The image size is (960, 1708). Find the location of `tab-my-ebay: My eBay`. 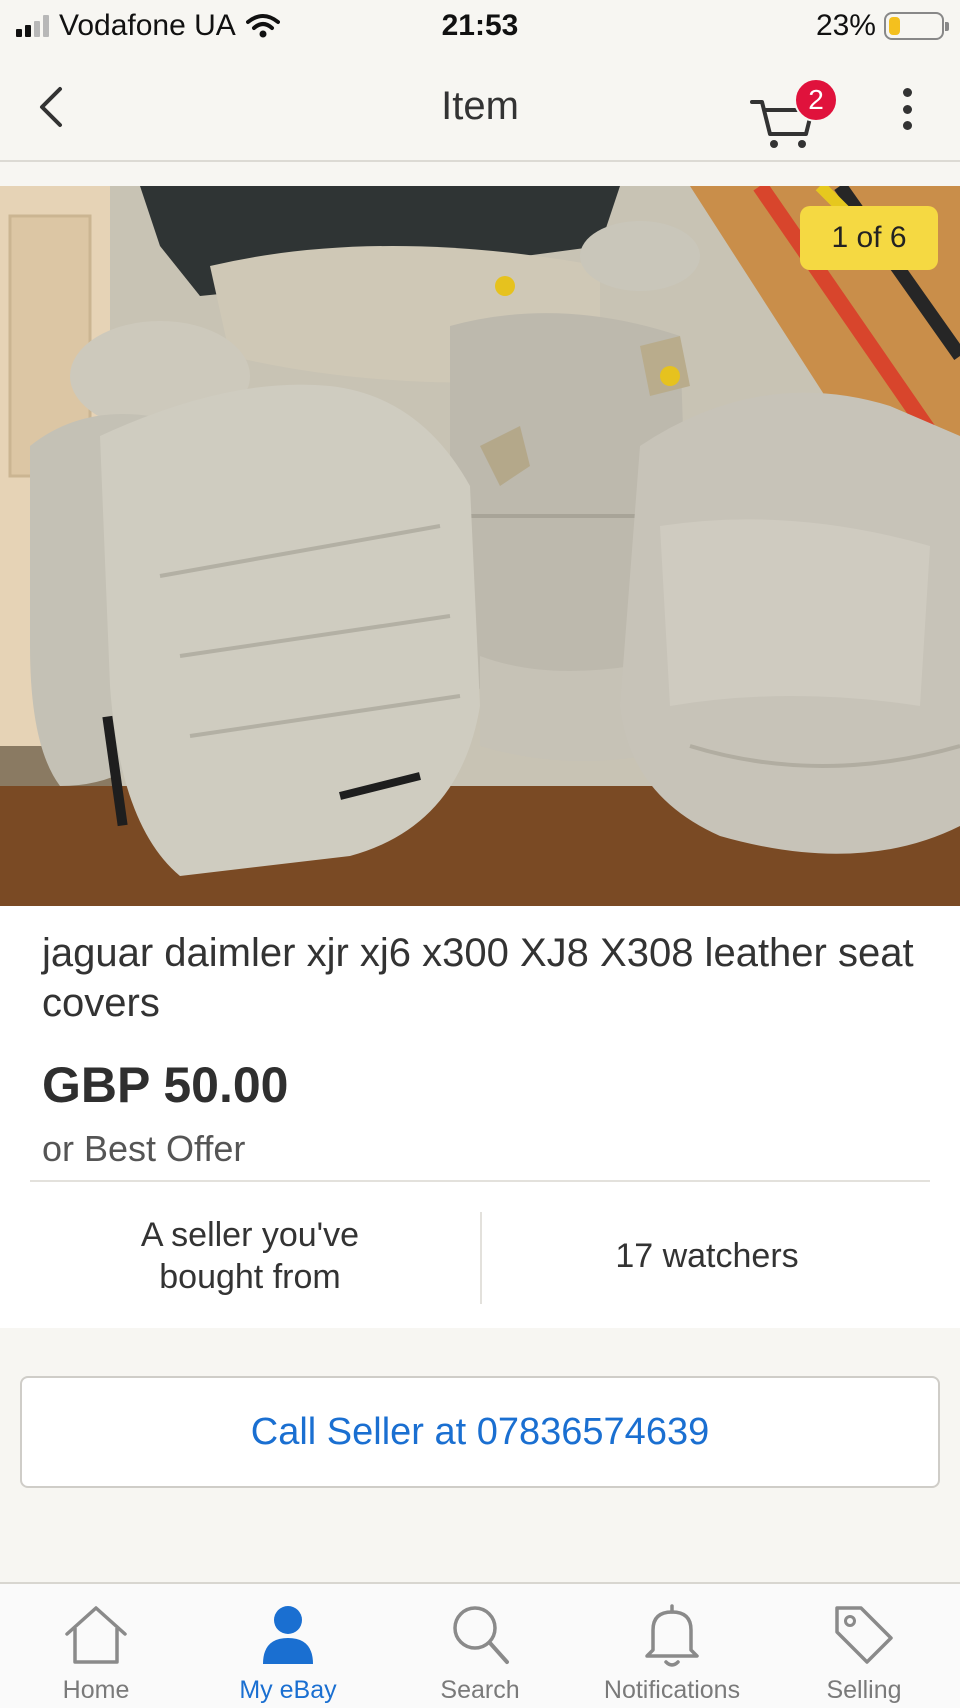

tab-my-ebay: My eBay is located at coordinates (288, 1646).